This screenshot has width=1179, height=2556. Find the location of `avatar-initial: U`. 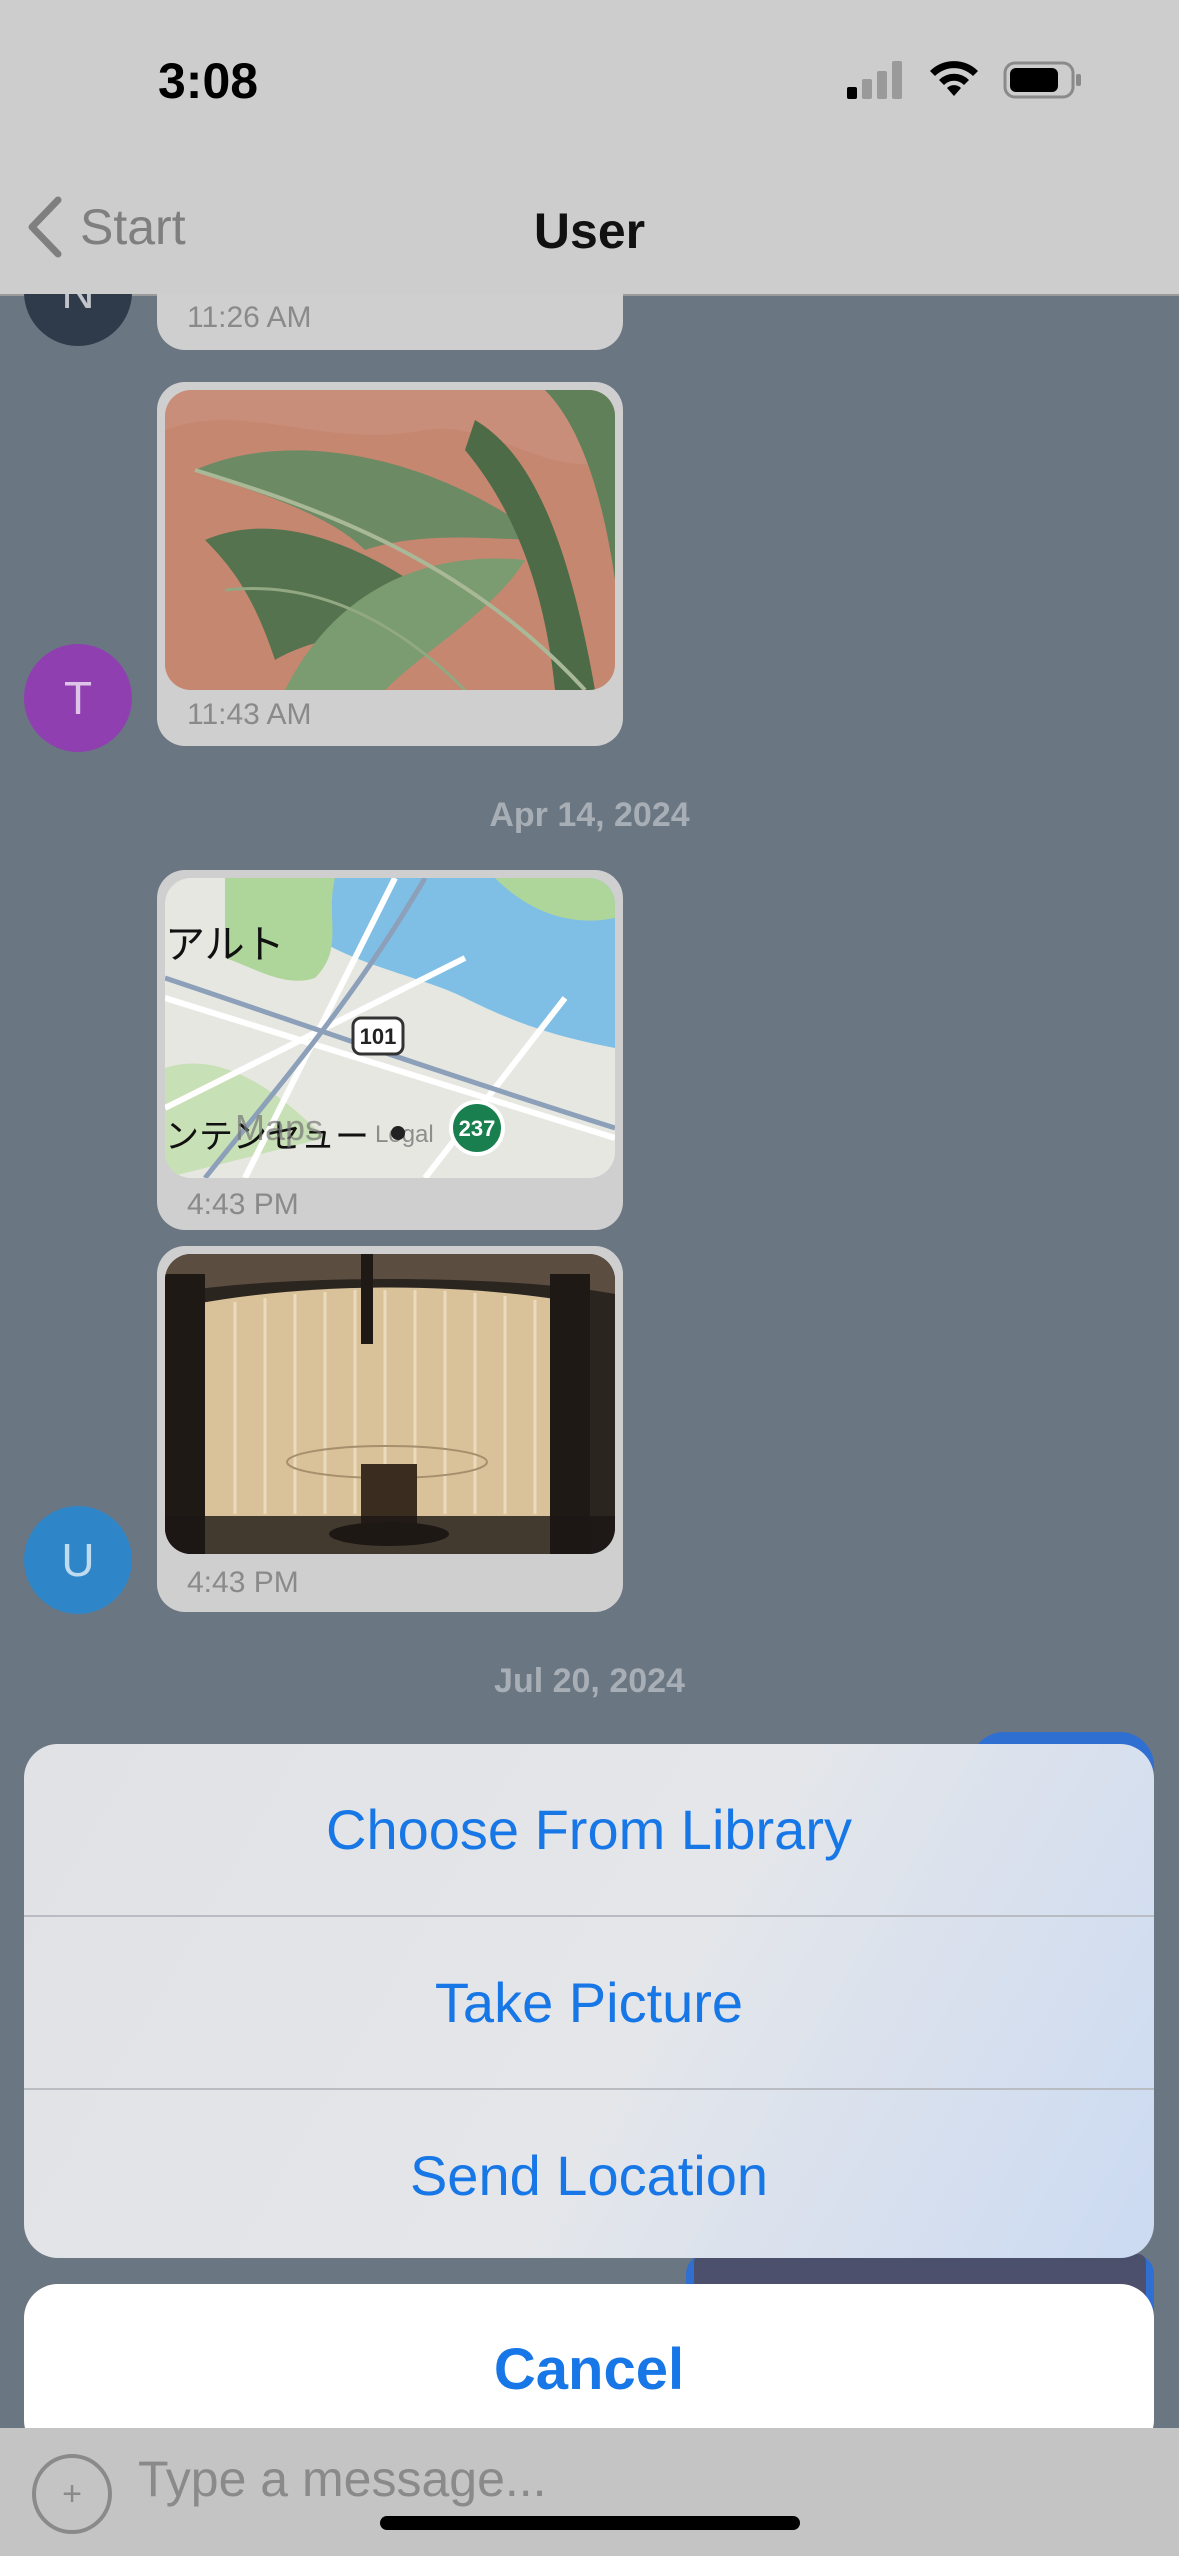

avatar-initial: U is located at coordinates (78, 1560).